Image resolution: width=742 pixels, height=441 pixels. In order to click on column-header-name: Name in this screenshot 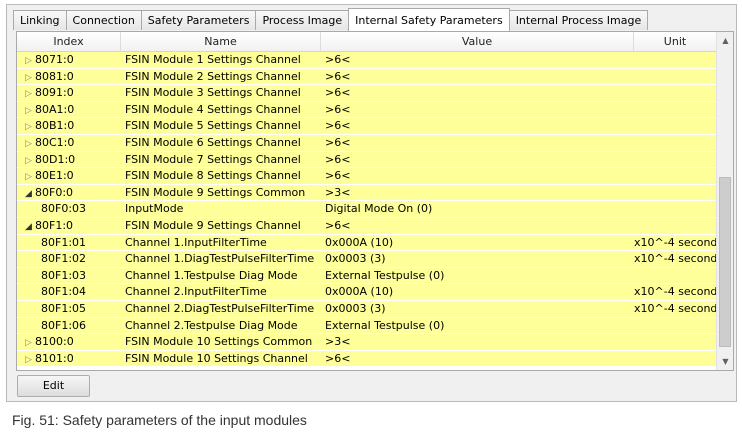, I will do `click(221, 41)`.